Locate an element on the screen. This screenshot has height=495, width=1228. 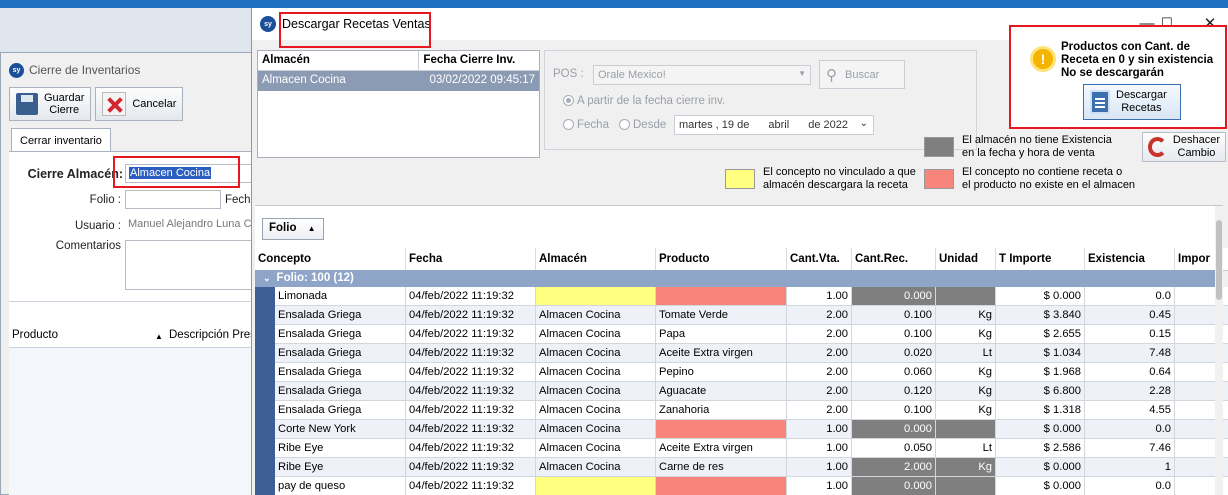
col-header-unidad: Unidad is located at coordinates (966, 259).